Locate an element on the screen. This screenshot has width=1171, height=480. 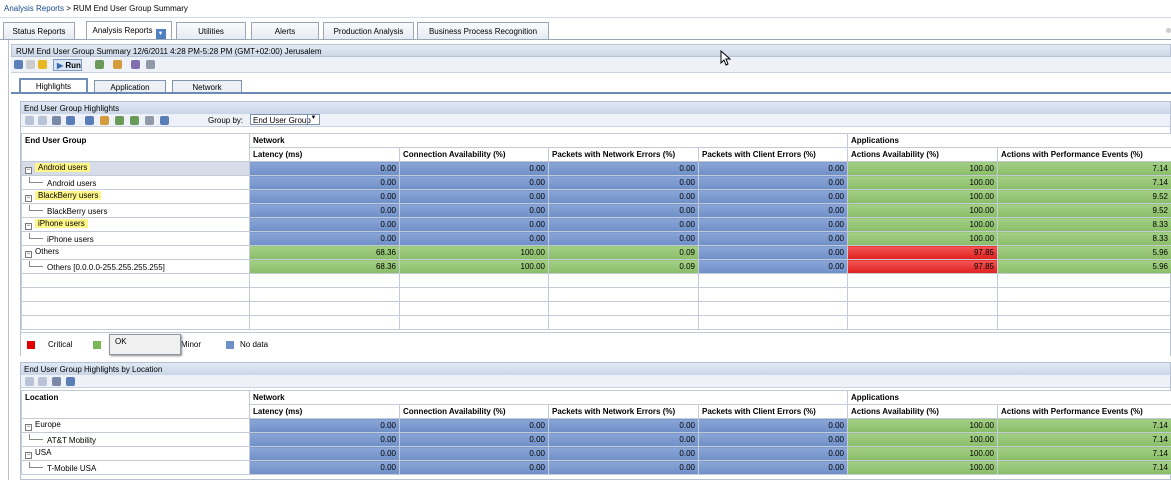
run-button: ▶ Run is located at coordinates (67, 65).